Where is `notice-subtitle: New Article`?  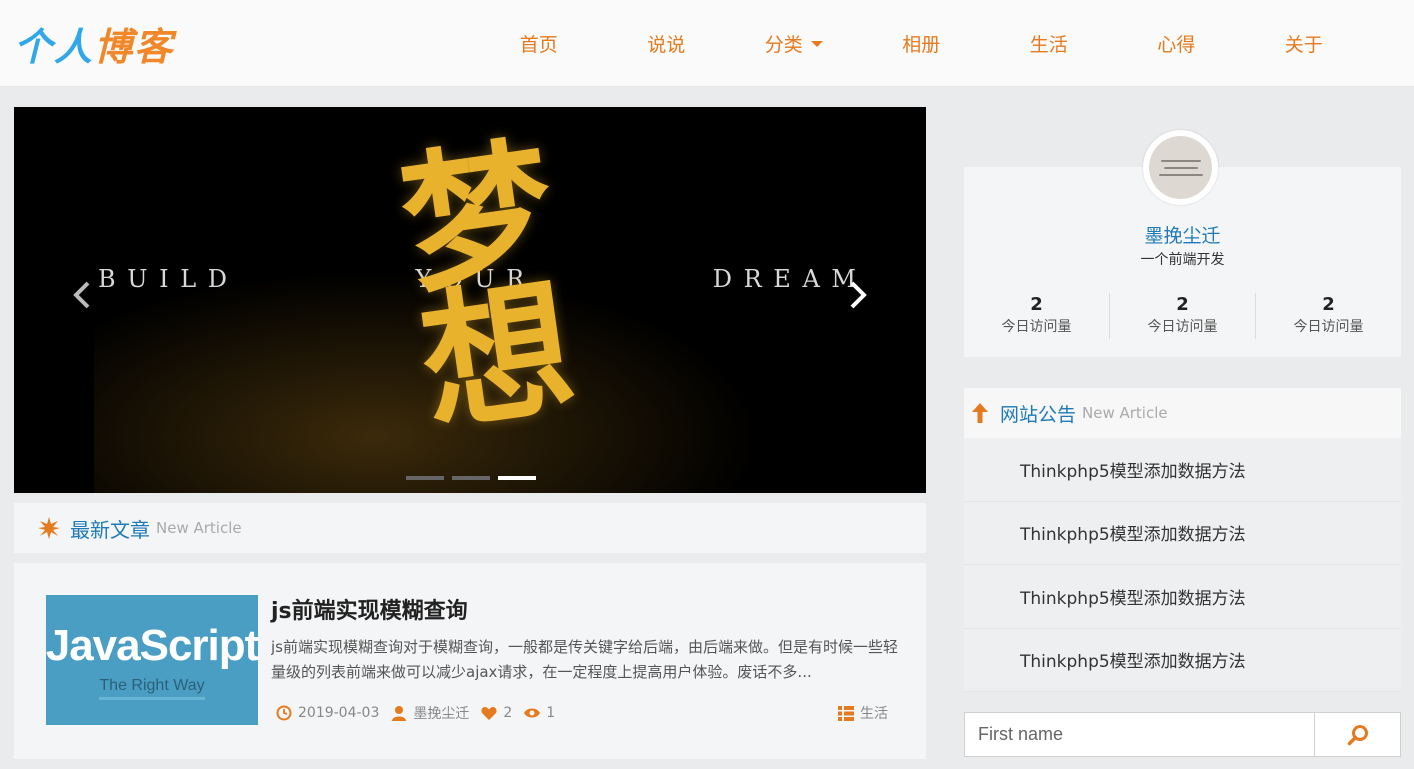
notice-subtitle: New Article is located at coordinates (1125, 413).